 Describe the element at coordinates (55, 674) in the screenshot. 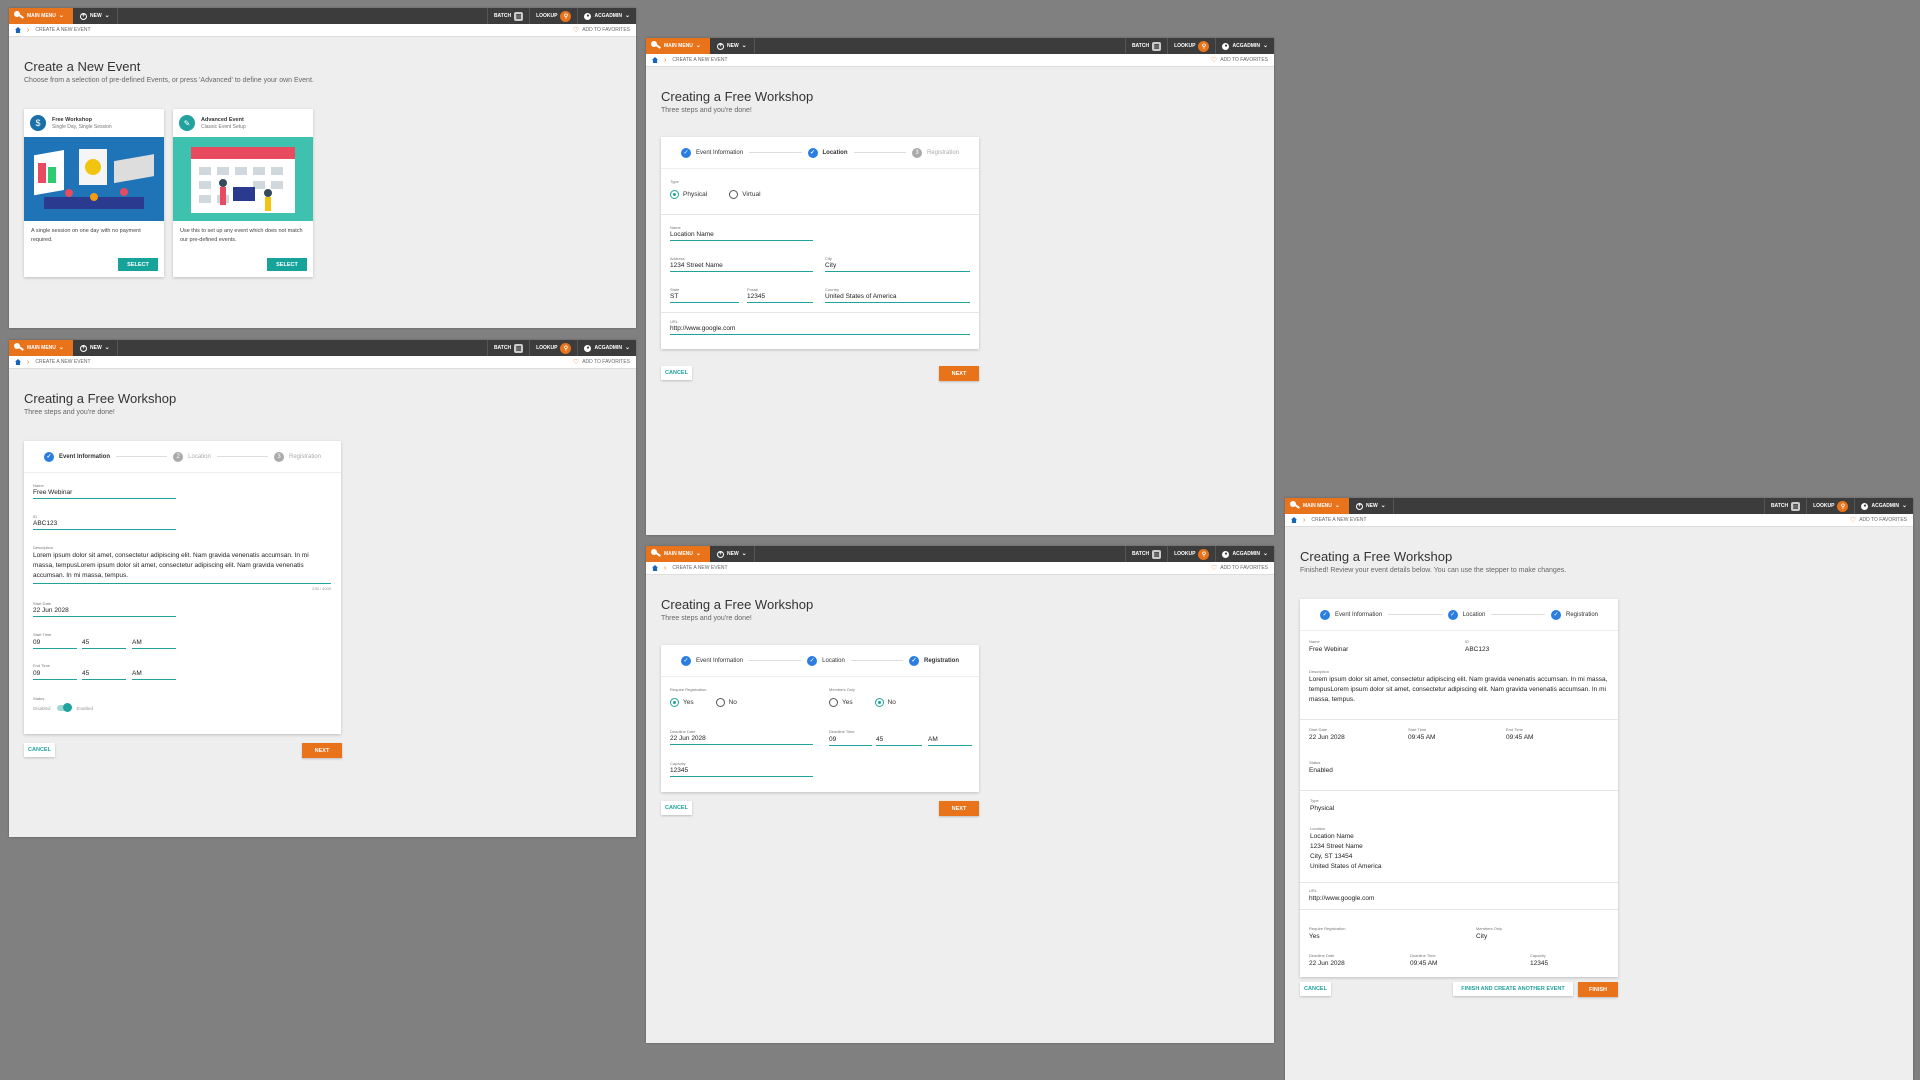

I see `end-hour-field: 09` at that location.